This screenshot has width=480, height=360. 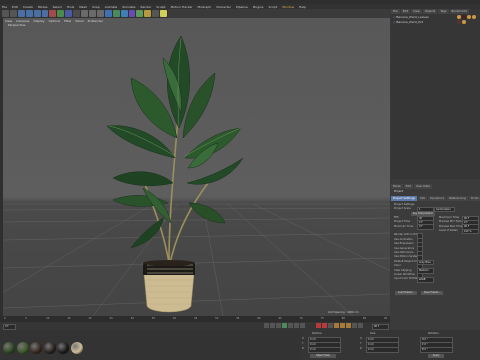 I want to click on menu-item: Motion Tracker, so click(x=182, y=7).